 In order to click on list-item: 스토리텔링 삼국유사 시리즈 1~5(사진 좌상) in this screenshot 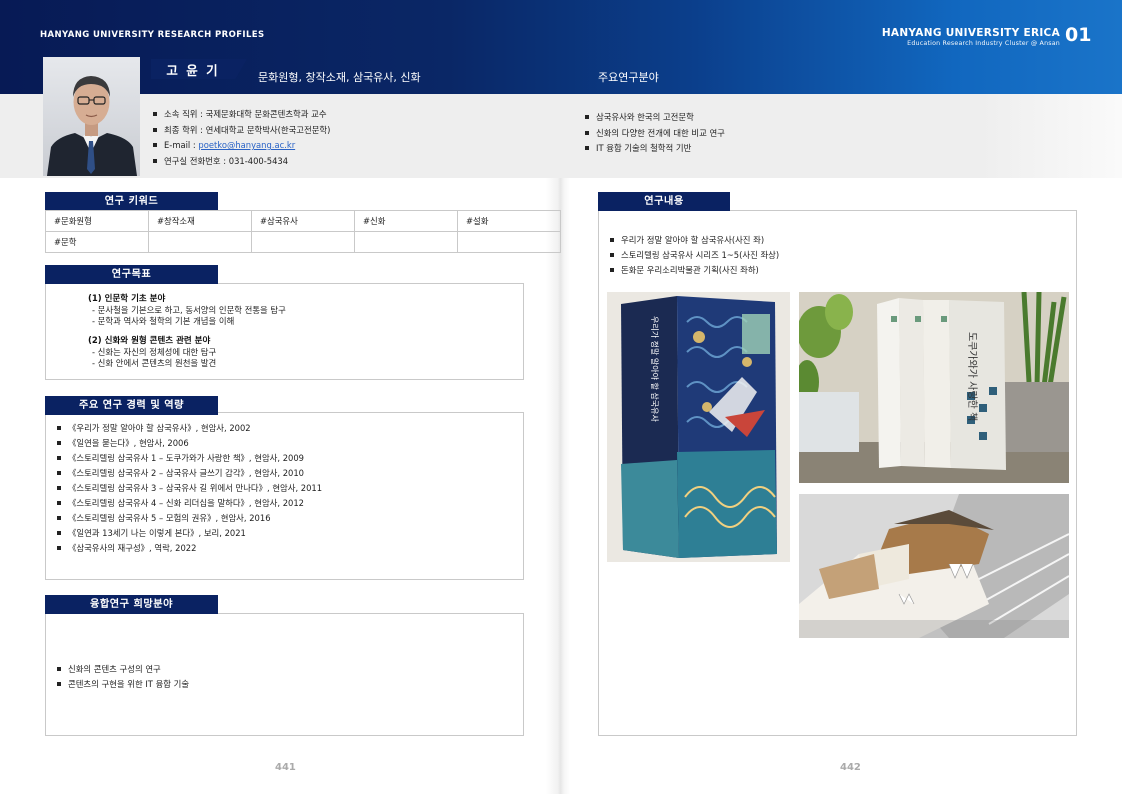, I will do `click(694, 255)`.